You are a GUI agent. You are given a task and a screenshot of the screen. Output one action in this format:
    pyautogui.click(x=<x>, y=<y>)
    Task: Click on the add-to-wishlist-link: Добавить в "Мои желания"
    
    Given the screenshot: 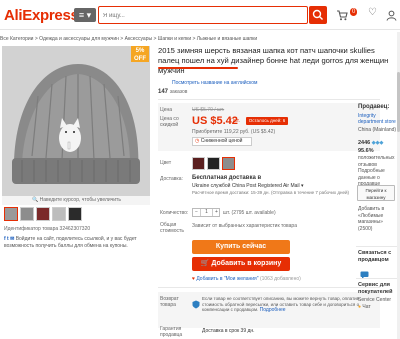 What is the action you would take?
    pyautogui.click(x=227, y=279)
    